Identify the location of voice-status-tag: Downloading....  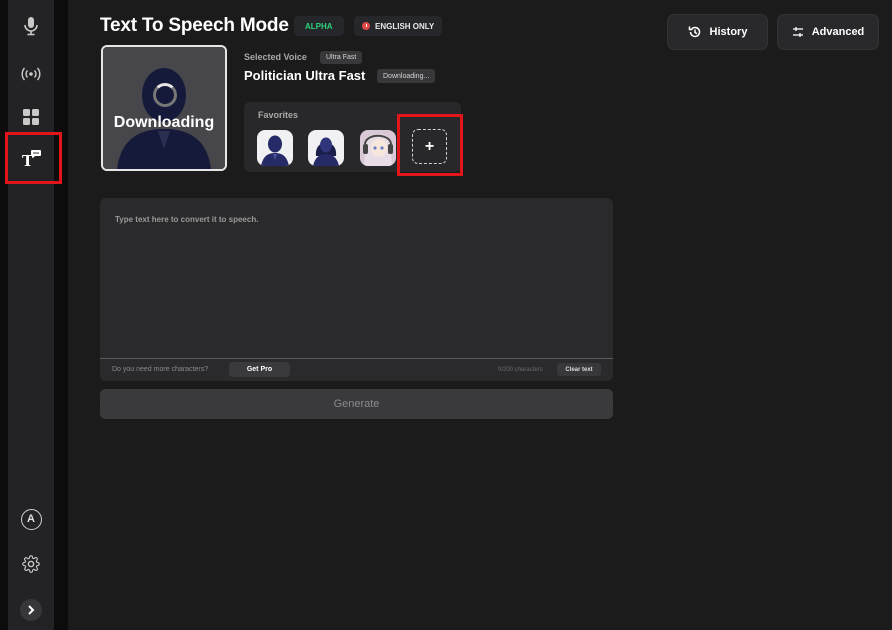
(406, 76).